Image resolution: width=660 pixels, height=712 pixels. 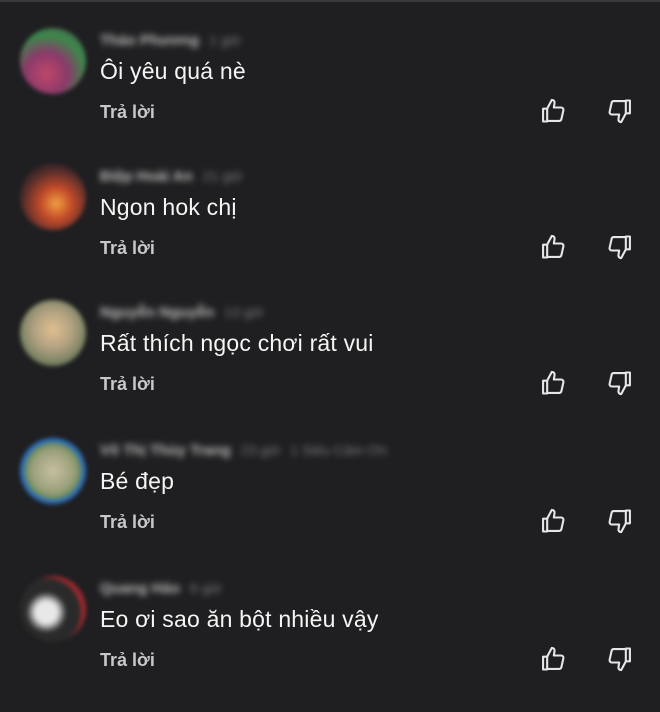 I want to click on comment-meta: Điệp Hoài An 21 giờ, so click(x=171, y=176).